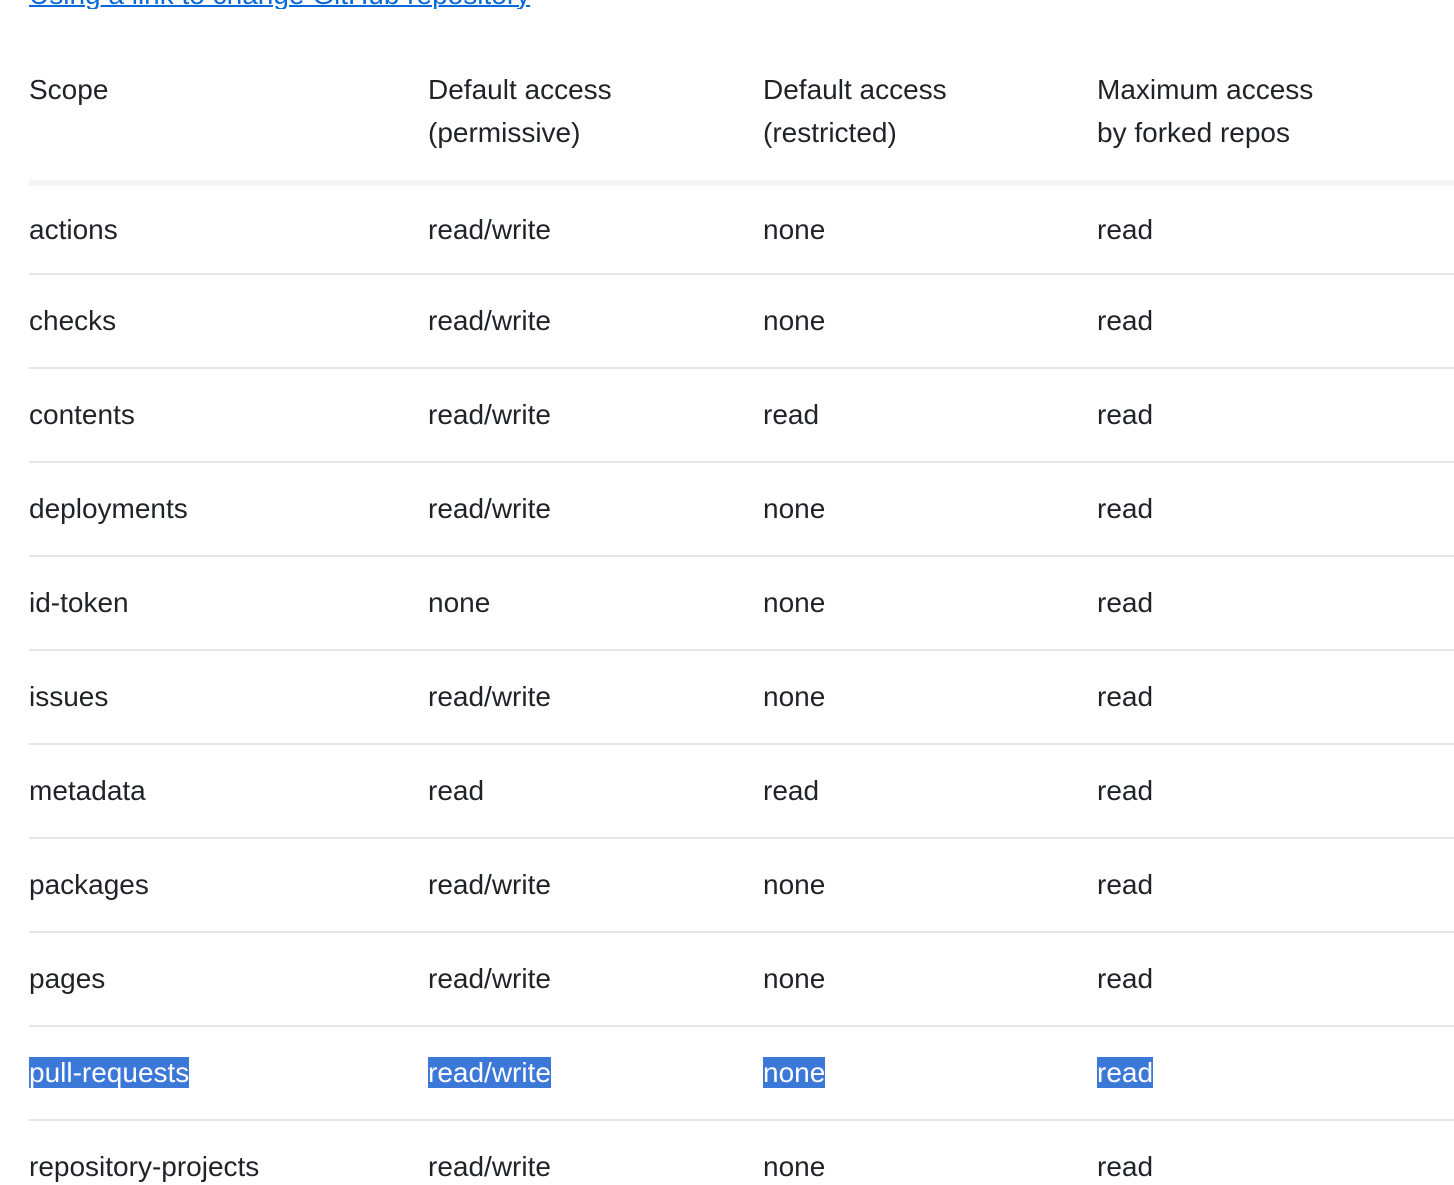  What do you see at coordinates (228, 415) in the screenshot?
I see `cell-scope: contents` at bounding box center [228, 415].